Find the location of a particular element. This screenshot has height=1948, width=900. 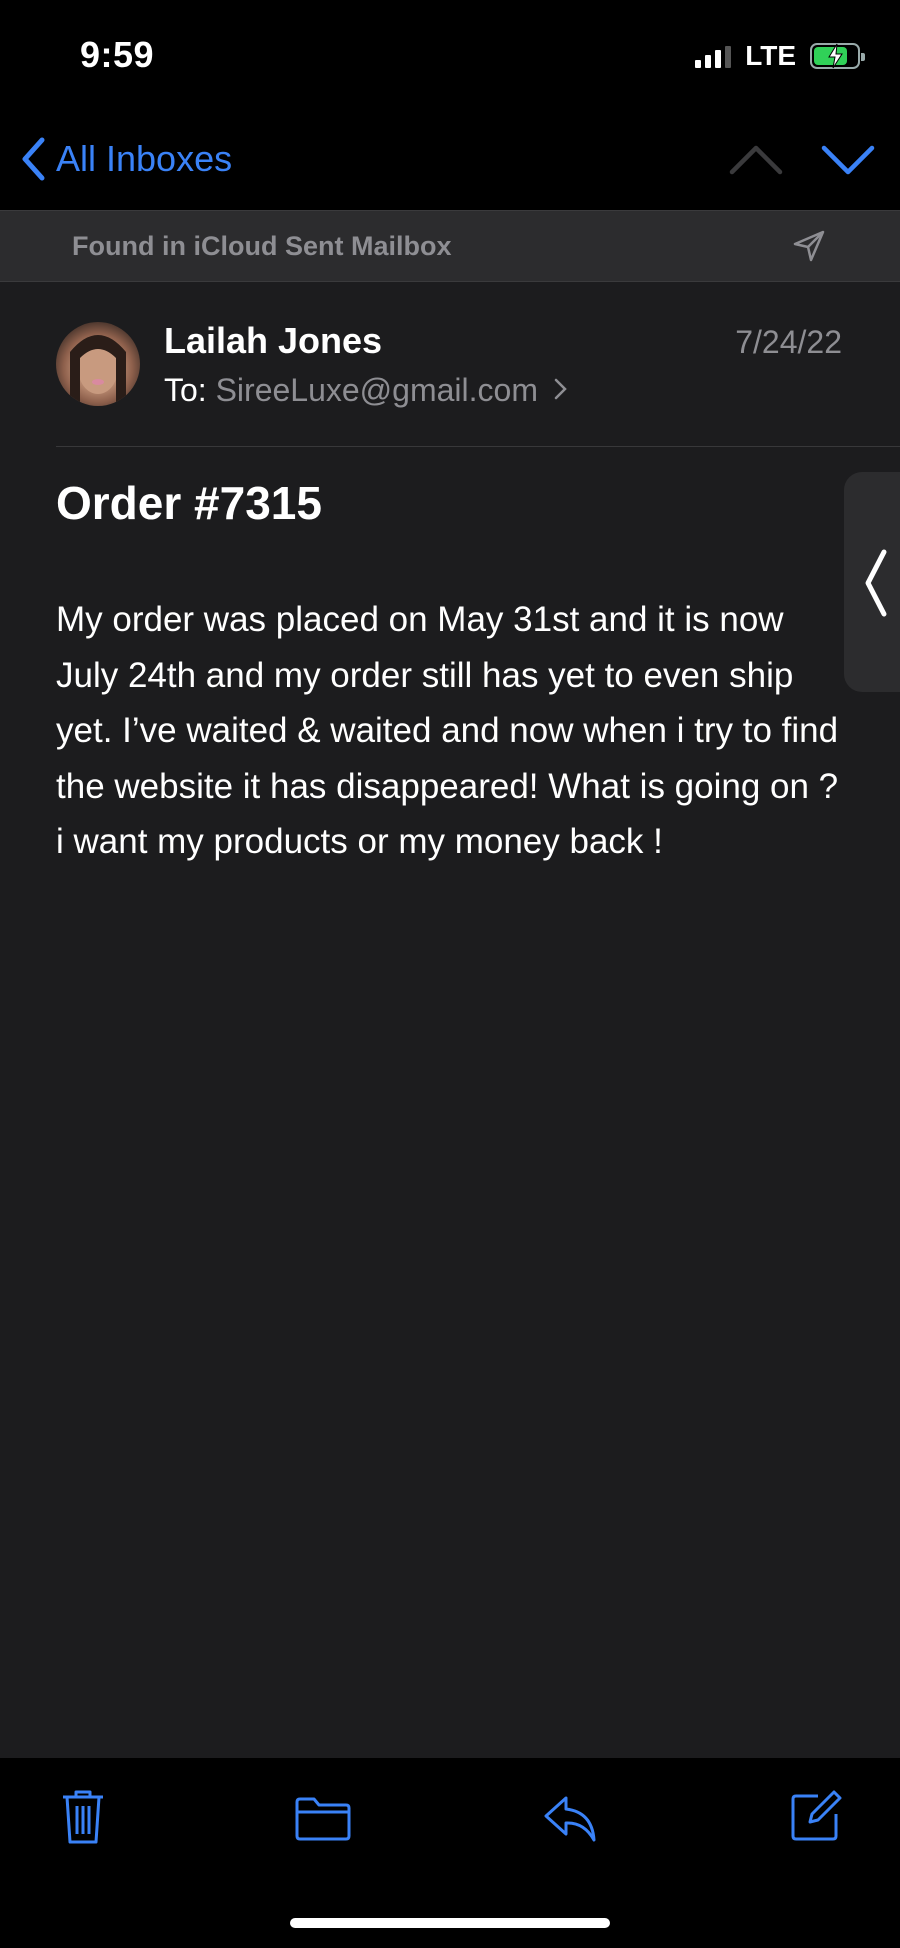

back-button: All Inboxes is located at coordinates (126, 159).